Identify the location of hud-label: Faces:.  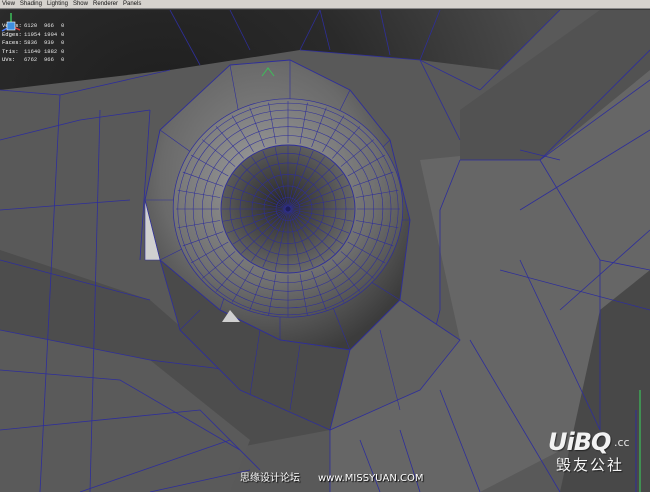
(12, 42).